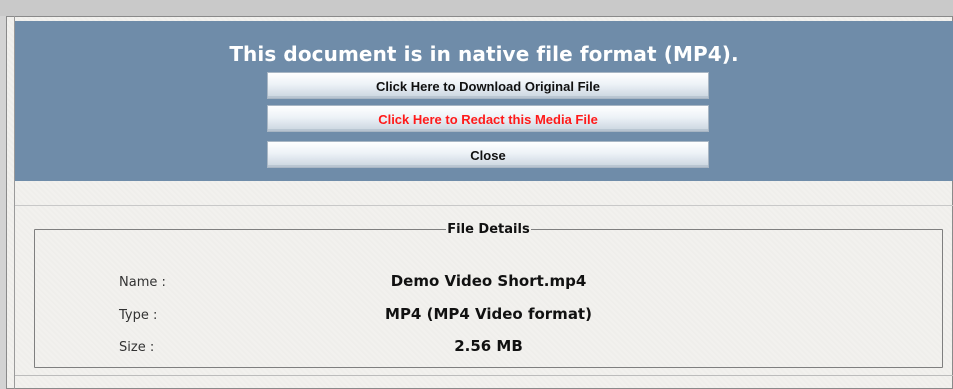 The height and width of the screenshot is (389, 953). I want to click on bottom-line, so click(484, 375).